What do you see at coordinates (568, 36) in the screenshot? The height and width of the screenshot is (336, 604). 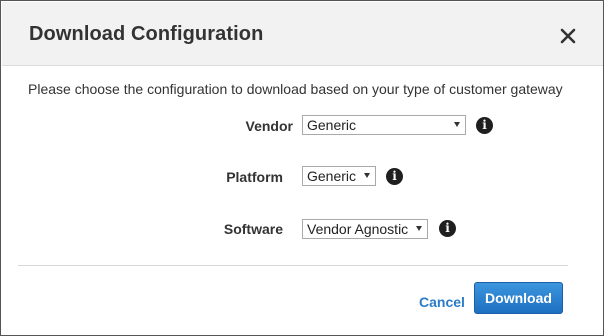 I see `close-icon` at bounding box center [568, 36].